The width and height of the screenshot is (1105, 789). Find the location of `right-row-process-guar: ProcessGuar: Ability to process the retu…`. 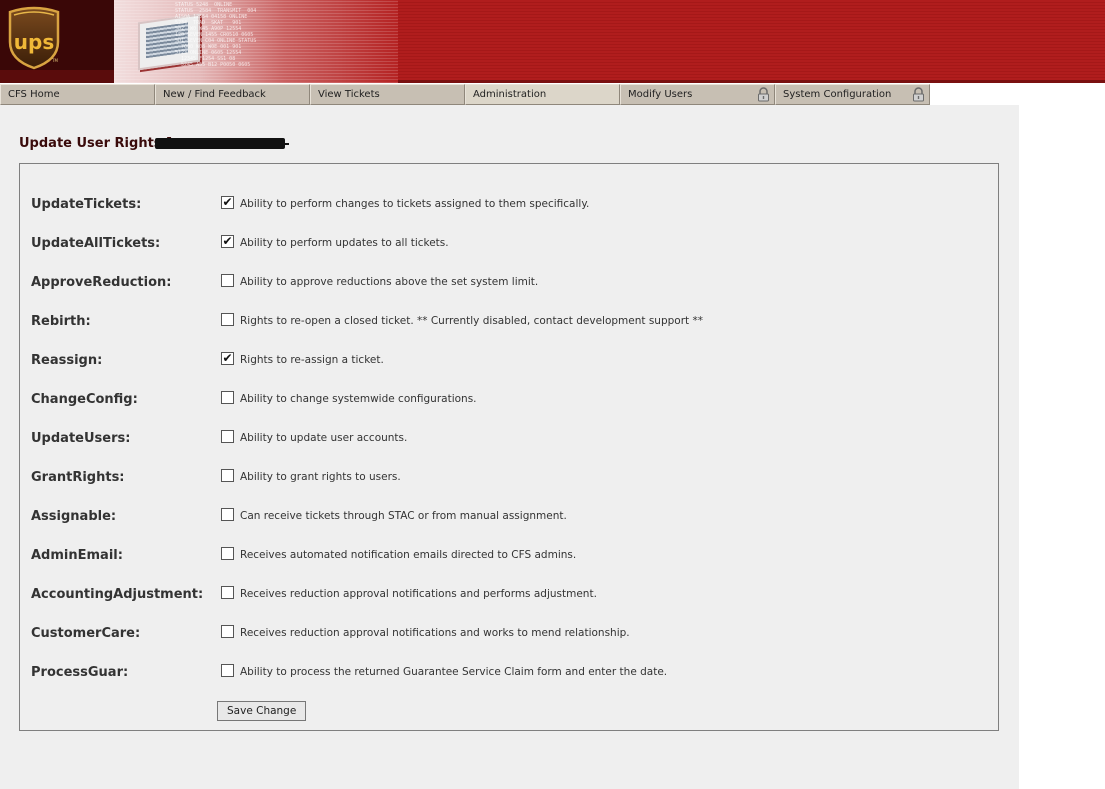

right-row-process-guar: ProcessGuar: Ability to process the retu… is located at coordinates (509, 675).